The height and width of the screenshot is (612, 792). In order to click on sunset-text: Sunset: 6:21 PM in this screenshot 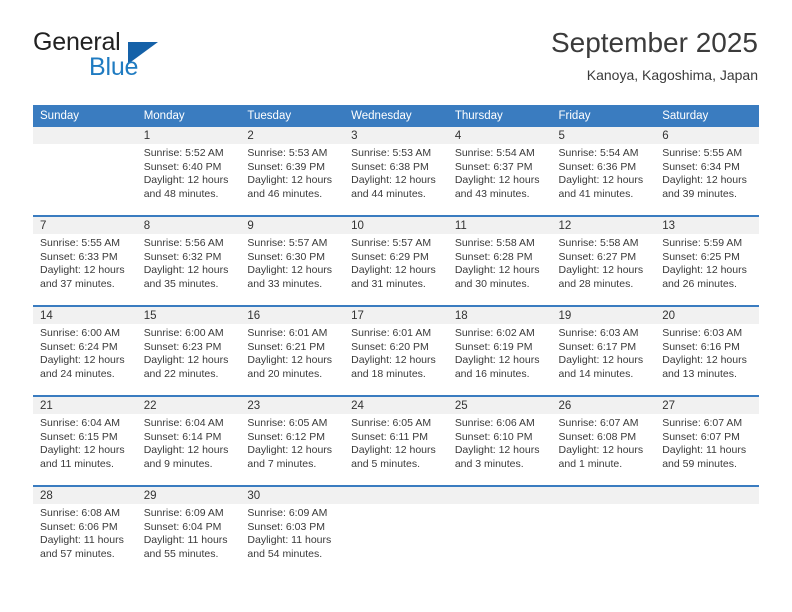, I will do `click(286, 346)`.